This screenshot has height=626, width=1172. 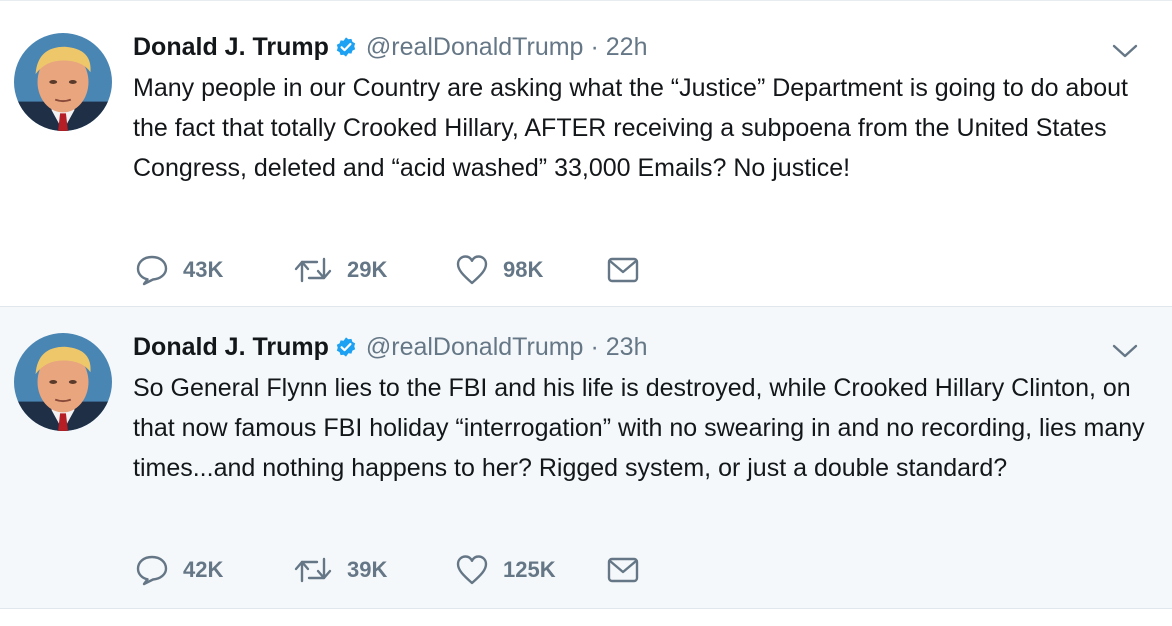 I want to click on tweet-header: Donald J. Trump @realDonaldTrump · 23h, so click(x=390, y=347).